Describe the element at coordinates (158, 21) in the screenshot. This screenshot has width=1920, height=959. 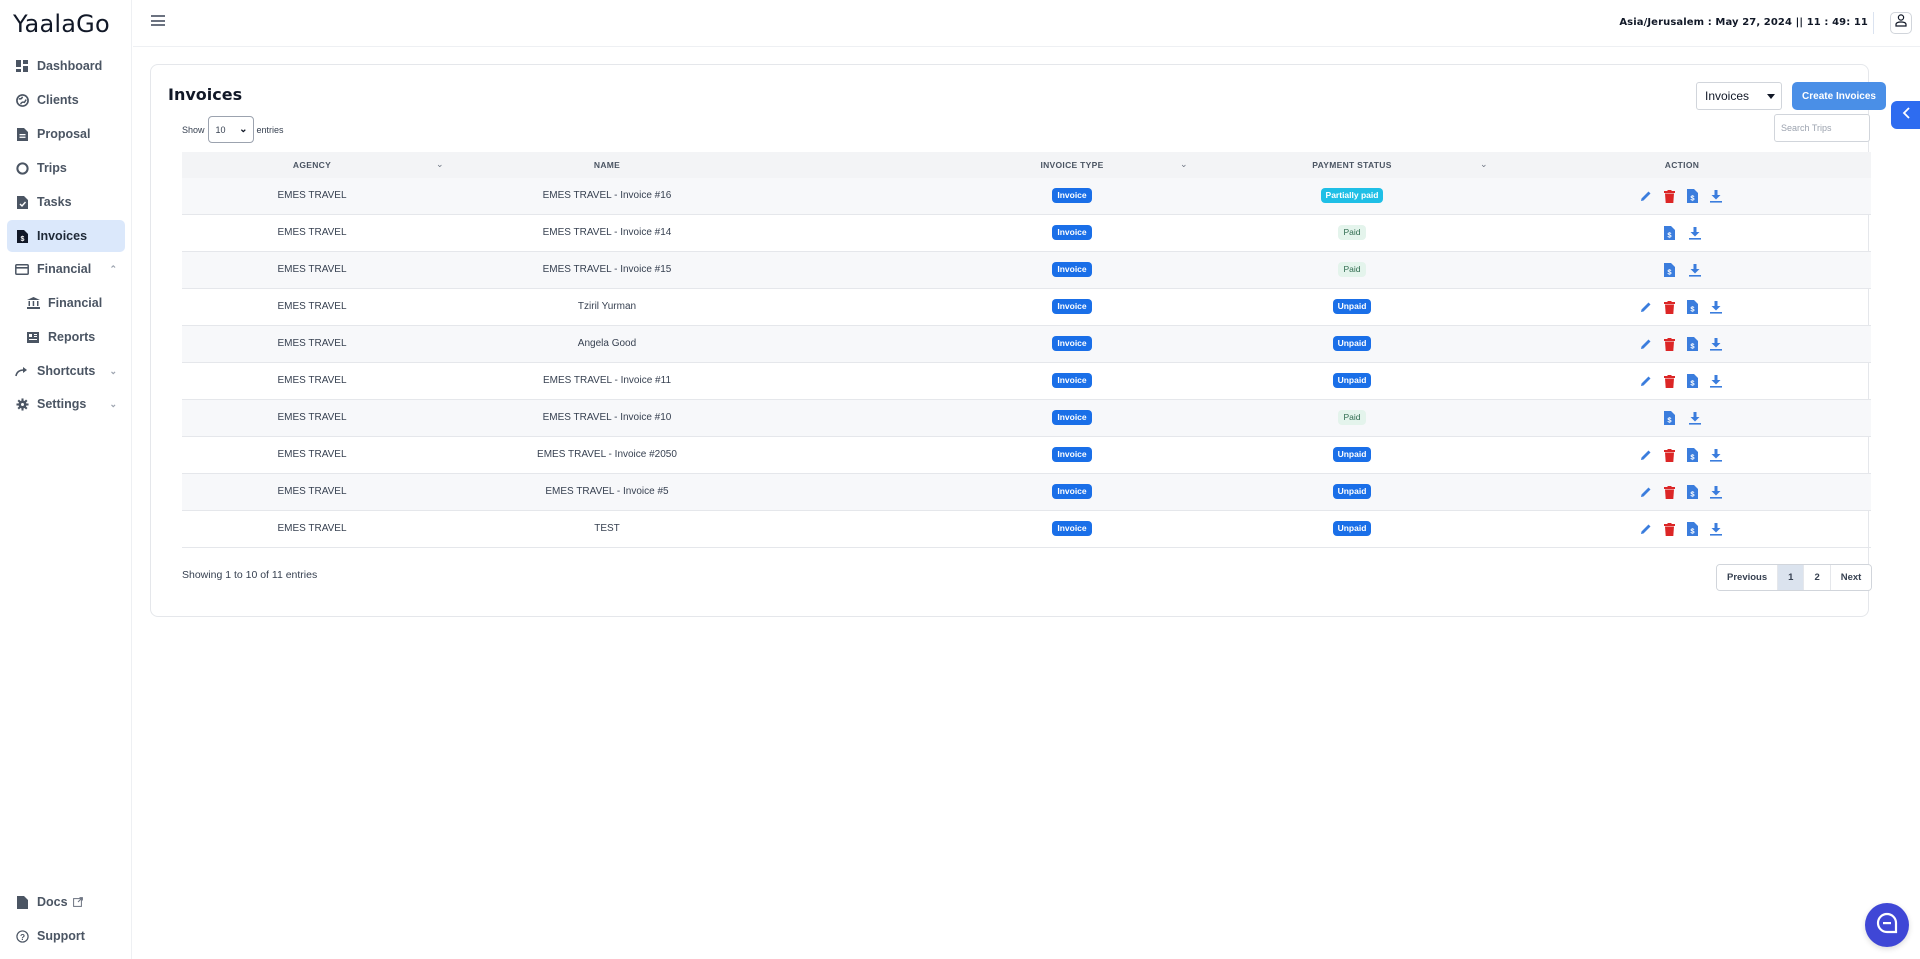
I see `menu-toggle-icon` at that location.